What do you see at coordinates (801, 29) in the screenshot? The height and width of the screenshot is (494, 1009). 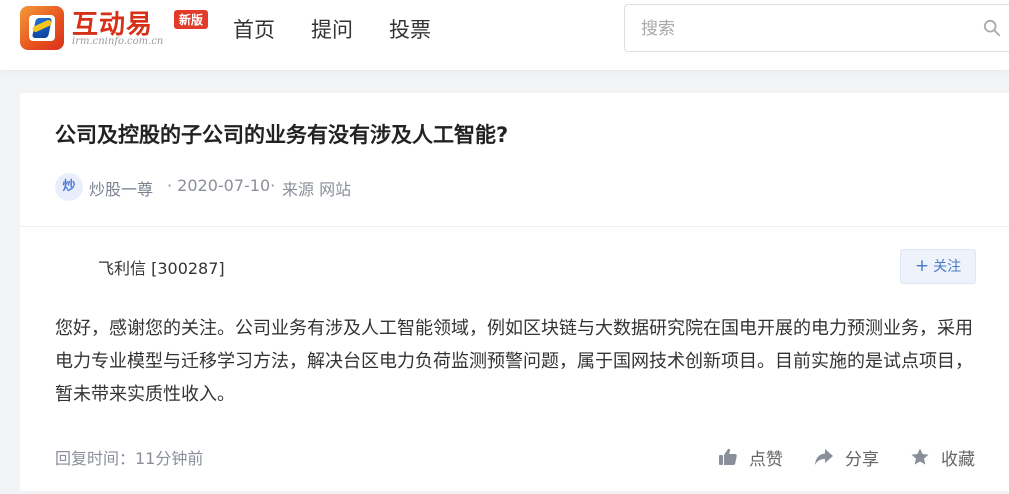 I see `search-input` at bounding box center [801, 29].